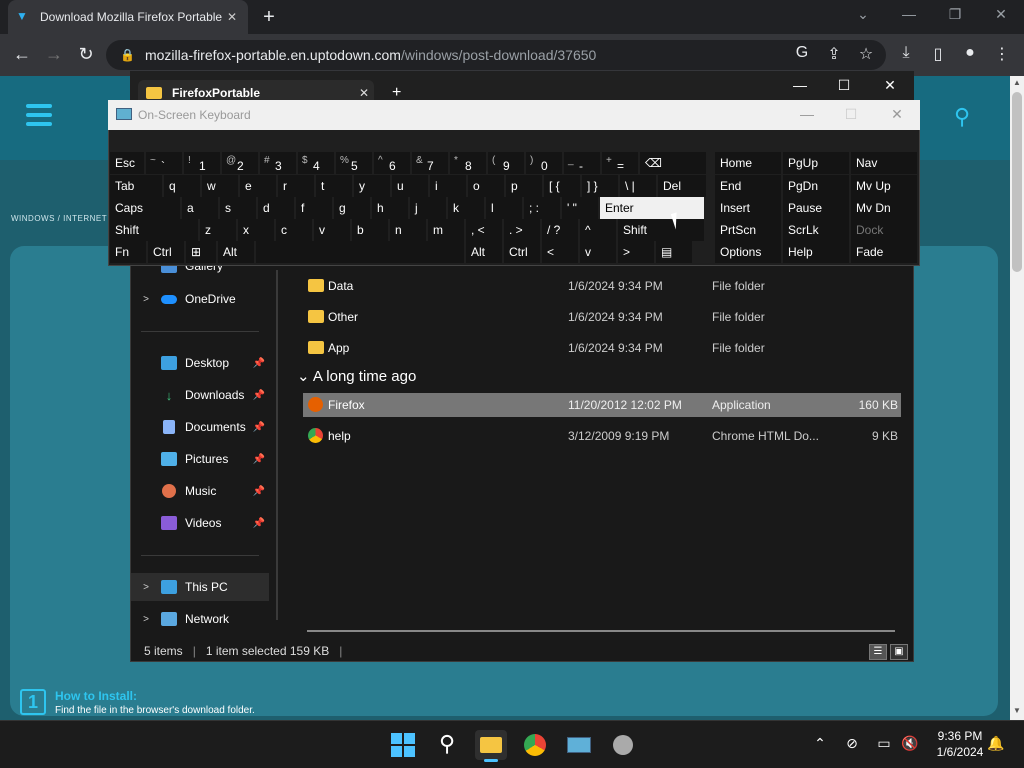  I want to click on notifications-bell-icon: 🔔, so click(996, 743).